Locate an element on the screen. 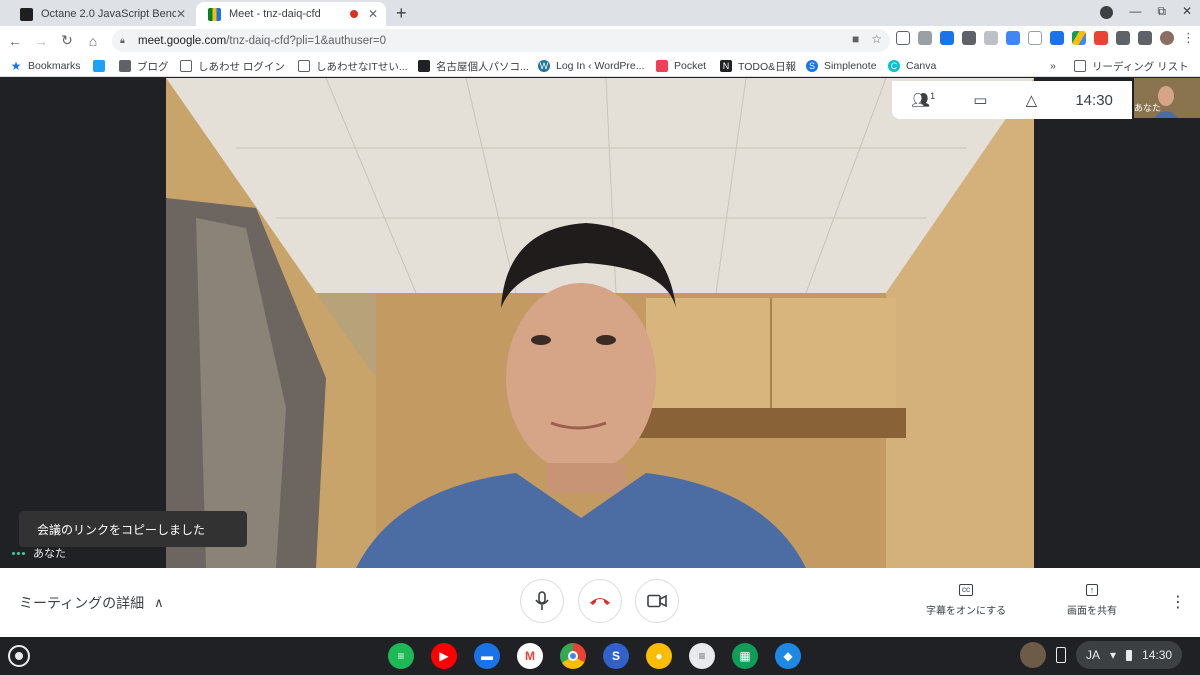 This screenshot has height=675, width=1200. url-host: meet.google.com is located at coordinates (182, 40).